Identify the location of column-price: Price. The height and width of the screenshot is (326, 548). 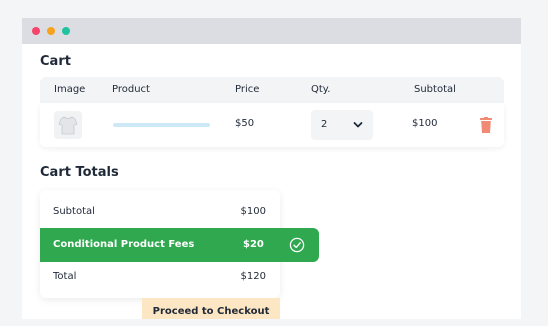
(247, 89).